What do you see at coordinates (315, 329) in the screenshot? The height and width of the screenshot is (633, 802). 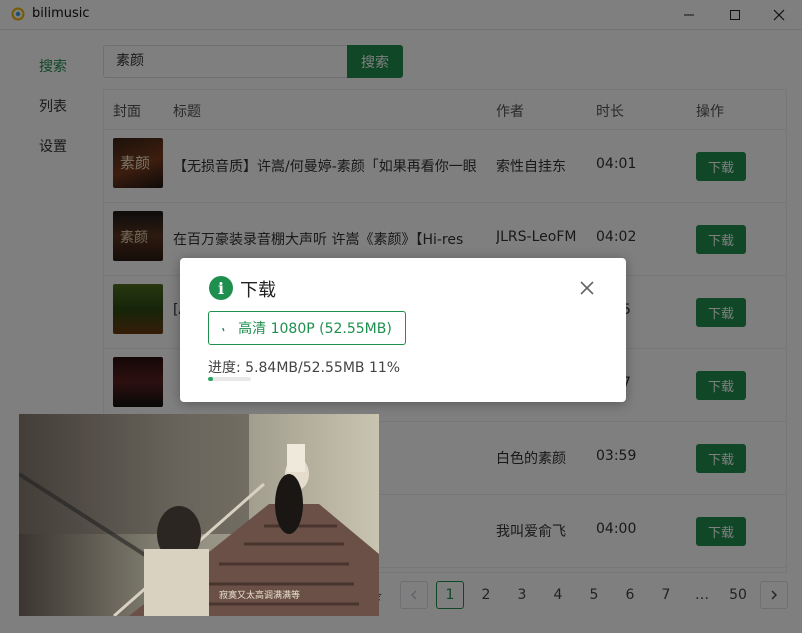 I see `quality-option-label: 高清 1080P (52.55MB)` at bounding box center [315, 329].